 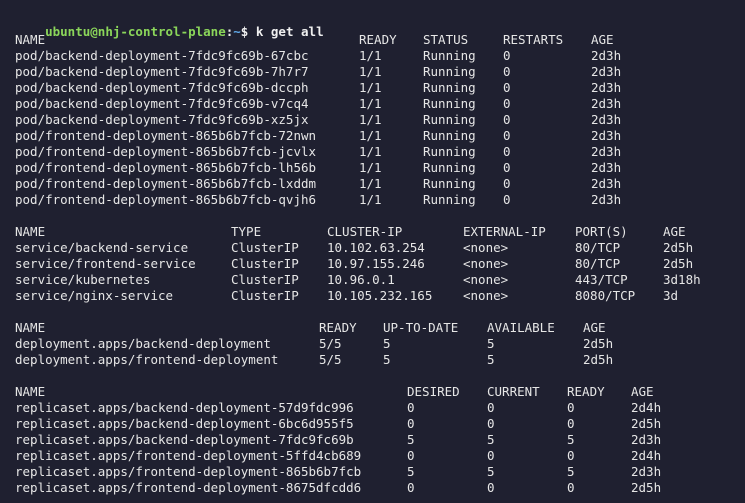 What do you see at coordinates (162, 87) in the screenshot?
I see `table-cell: pod/backend-deployment-7fdc9fc69b-dccph` at bounding box center [162, 87].